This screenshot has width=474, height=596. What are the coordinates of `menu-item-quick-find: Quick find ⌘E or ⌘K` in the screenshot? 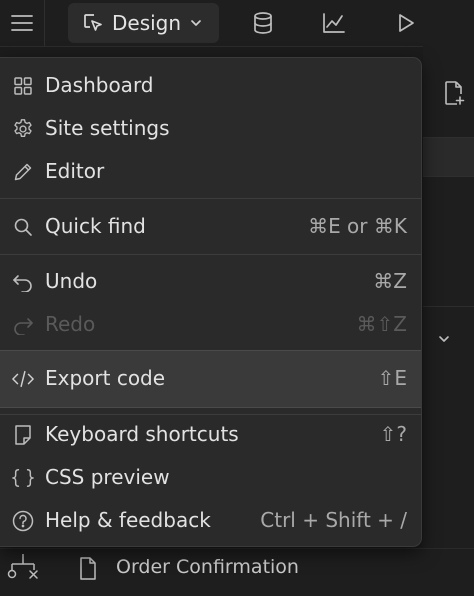 It's located at (210, 227).